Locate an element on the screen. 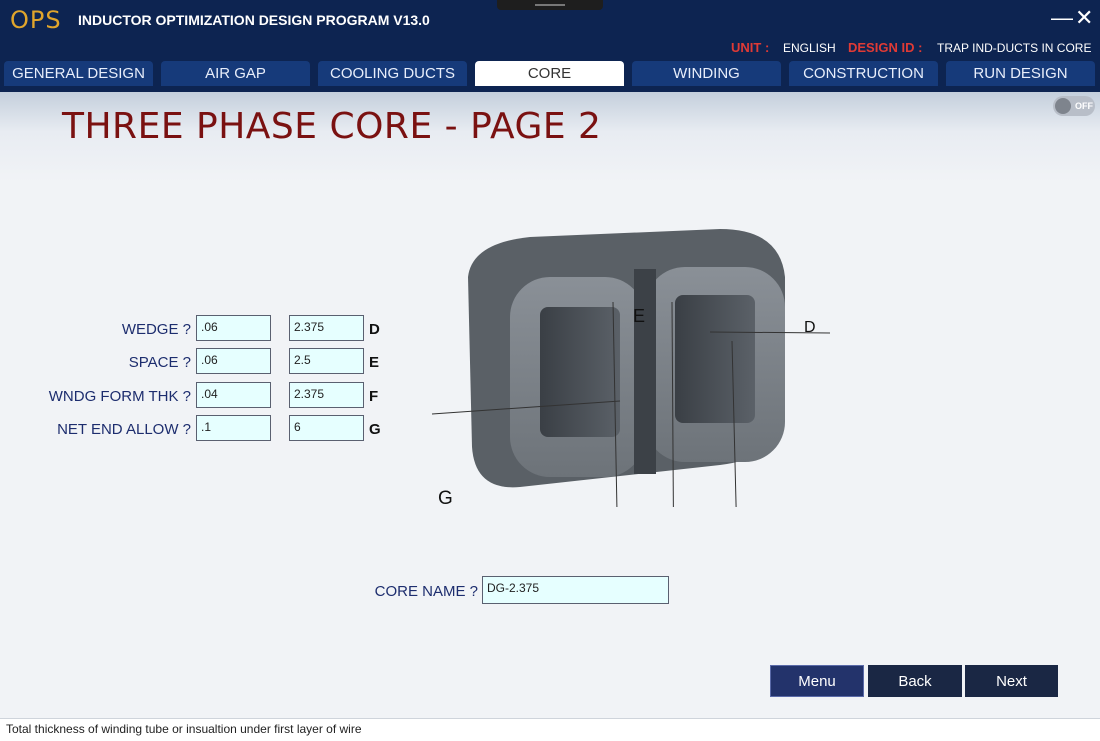 The height and width of the screenshot is (741, 1100). wndg-form-thk-label: WNDG FORM THK ? is located at coordinates (119, 396).